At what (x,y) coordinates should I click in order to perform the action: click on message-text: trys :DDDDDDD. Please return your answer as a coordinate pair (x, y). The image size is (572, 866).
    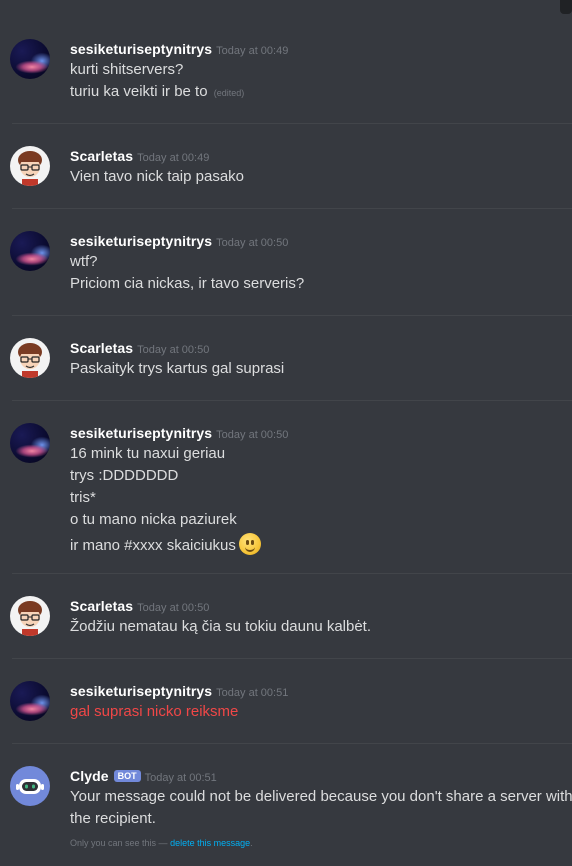
    Looking at the image, I should click on (124, 475).